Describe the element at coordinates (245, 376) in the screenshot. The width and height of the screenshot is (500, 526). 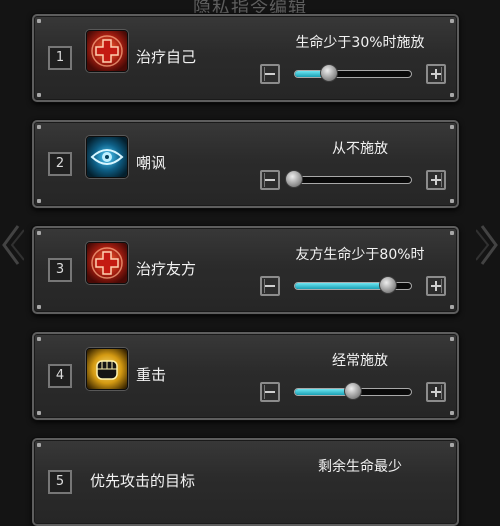
I see `skill-card-4: 4 重击 经常施放` at that location.